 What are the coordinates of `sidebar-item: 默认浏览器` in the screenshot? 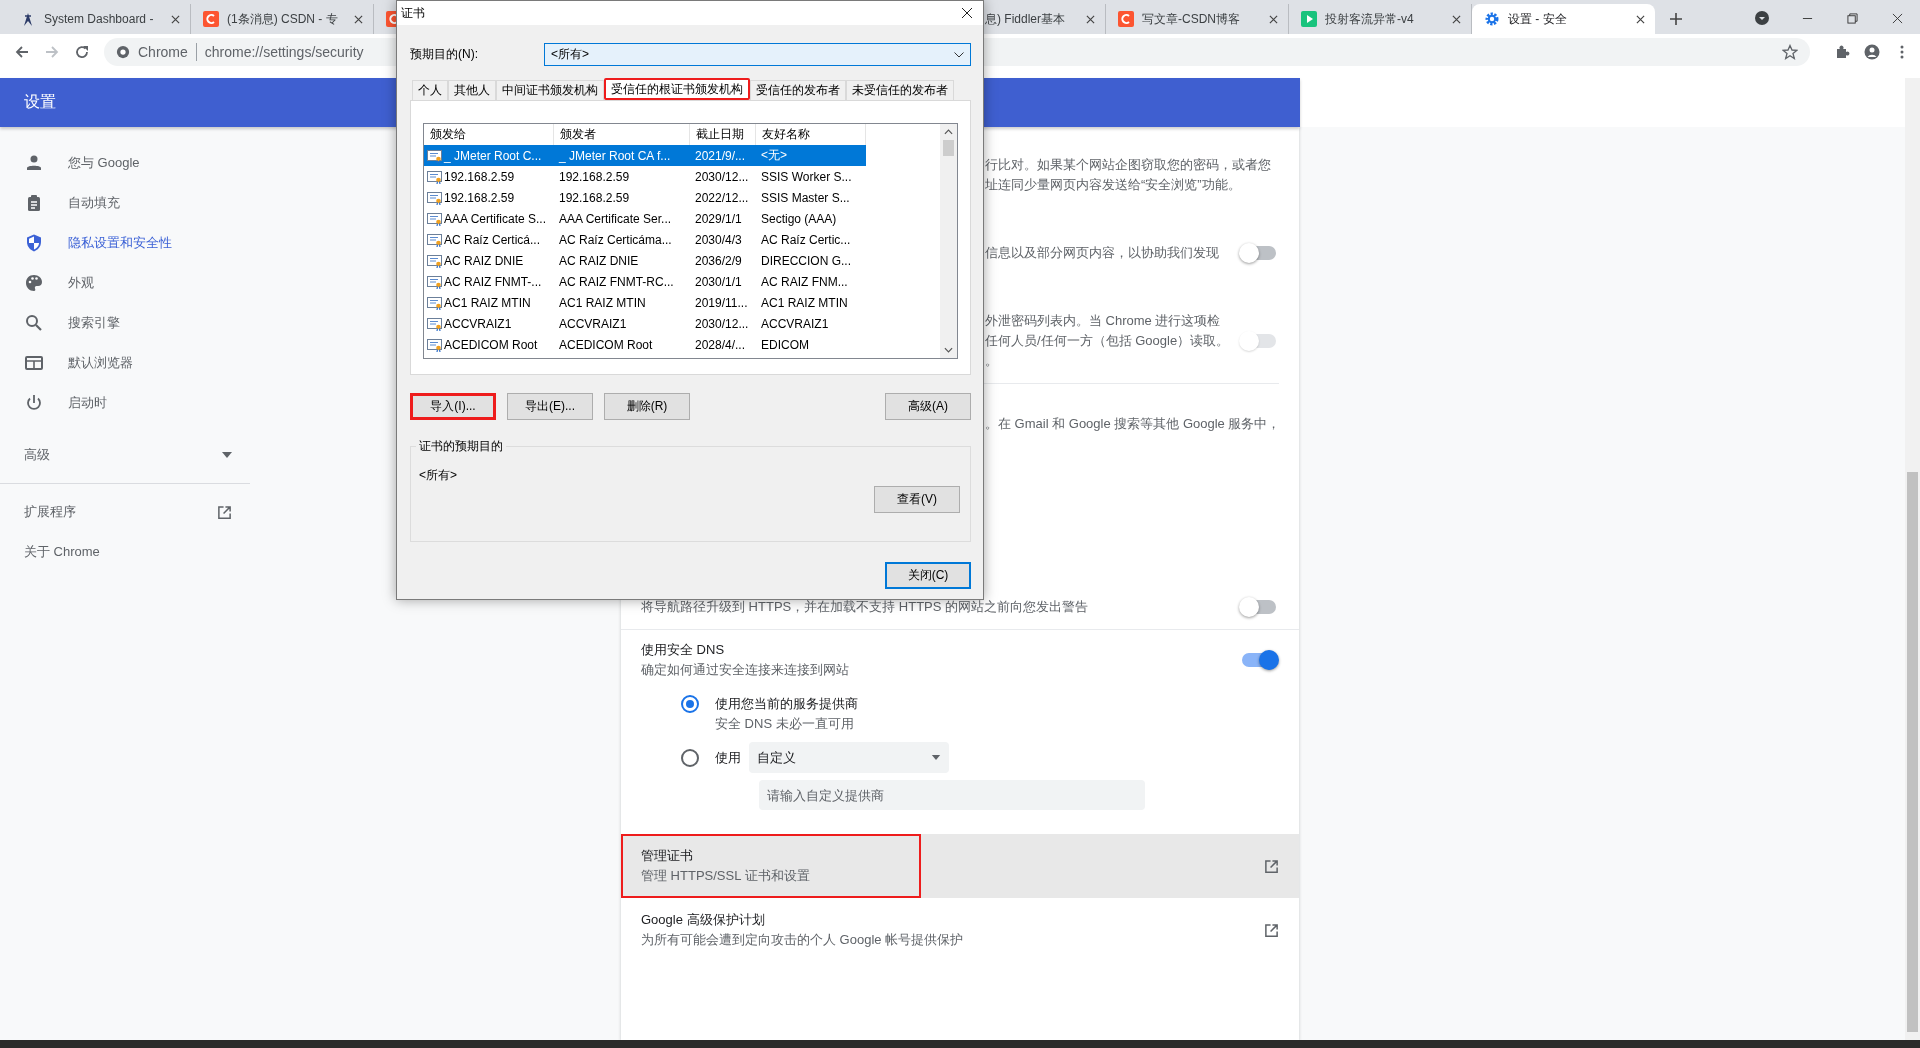 It's located at (125, 363).